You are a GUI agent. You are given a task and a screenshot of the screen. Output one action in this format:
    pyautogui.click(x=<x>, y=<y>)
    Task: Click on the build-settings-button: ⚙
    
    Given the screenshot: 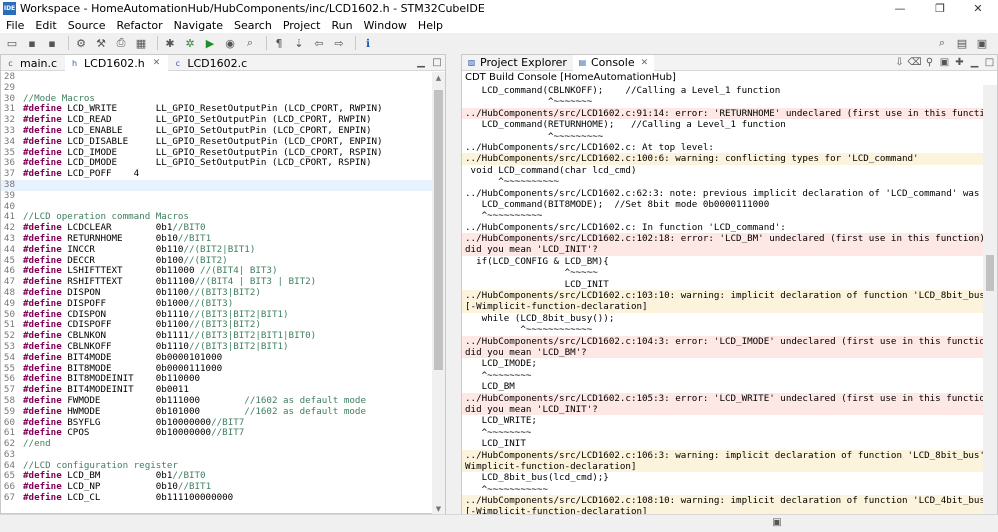 What is the action you would take?
    pyautogui.click(x=81, y=43)
    